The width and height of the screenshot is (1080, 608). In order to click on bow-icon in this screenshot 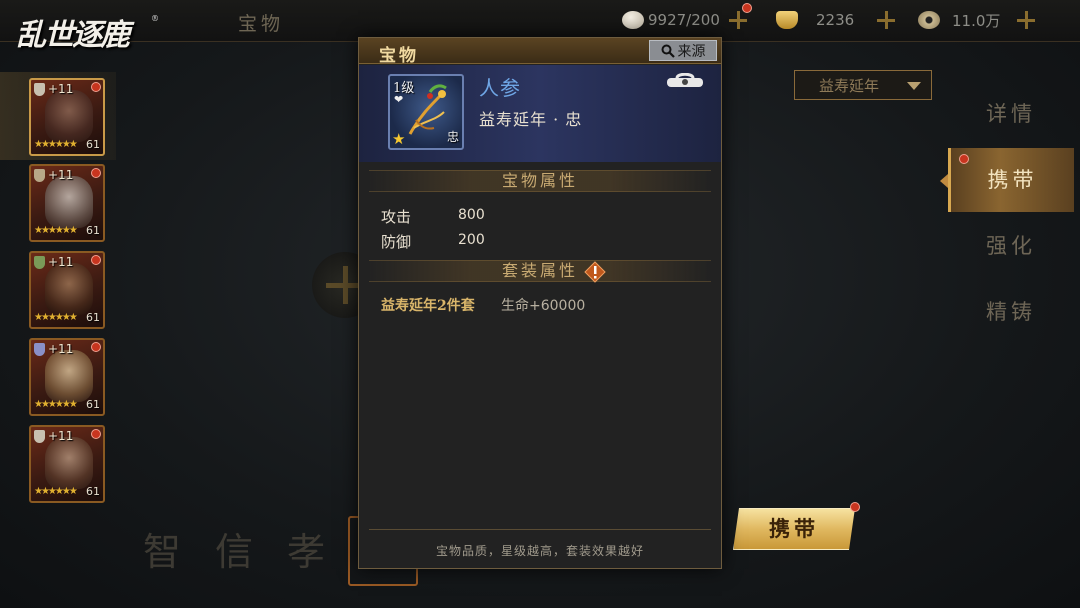, I will do `click(39, 349)`.